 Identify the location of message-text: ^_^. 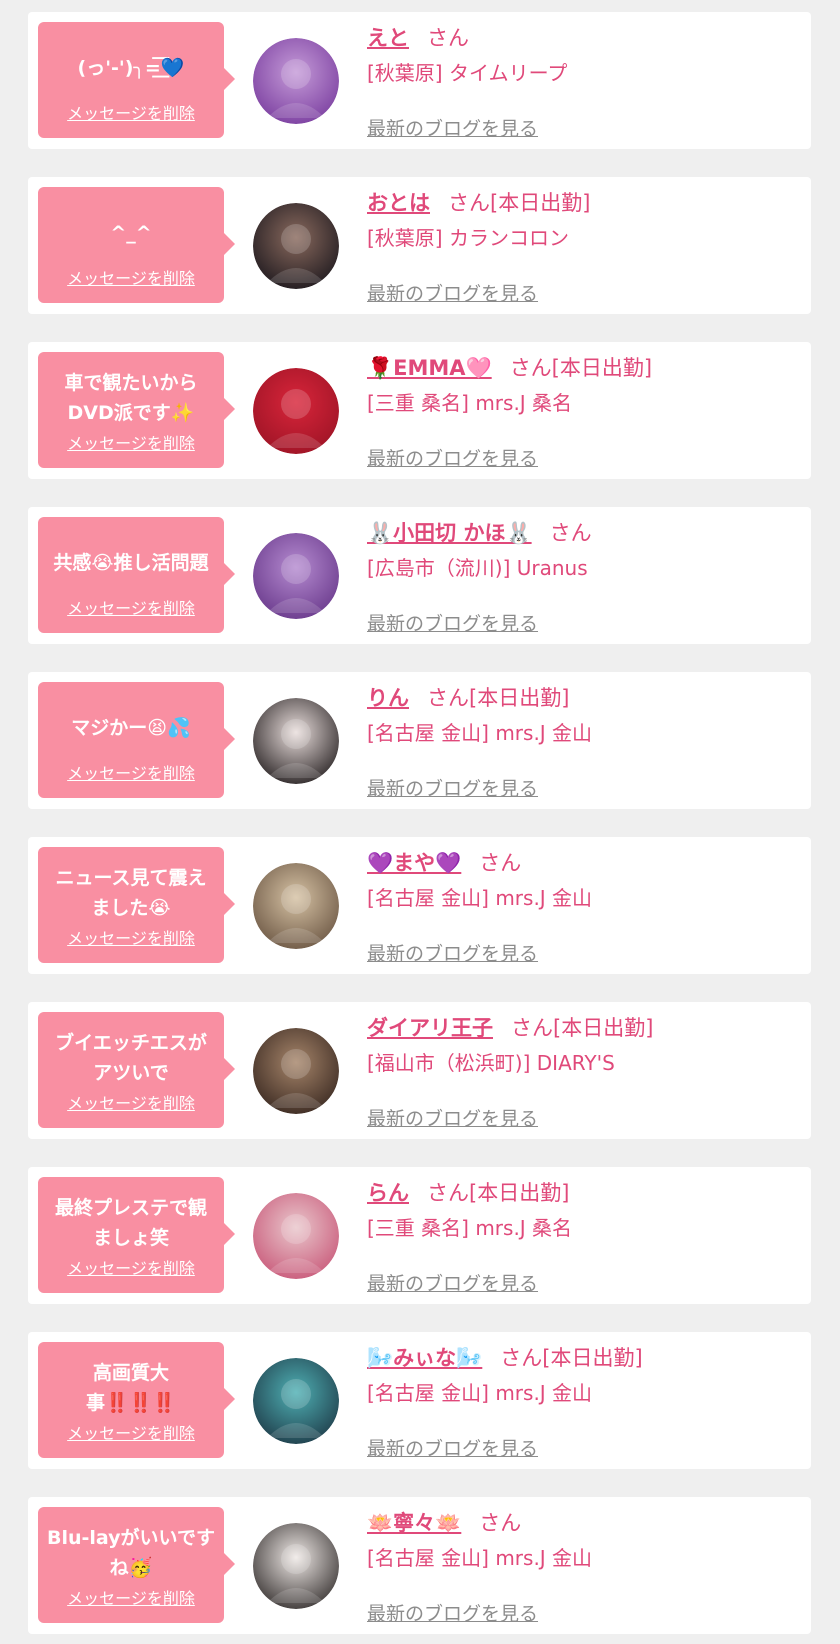
(131, 233).